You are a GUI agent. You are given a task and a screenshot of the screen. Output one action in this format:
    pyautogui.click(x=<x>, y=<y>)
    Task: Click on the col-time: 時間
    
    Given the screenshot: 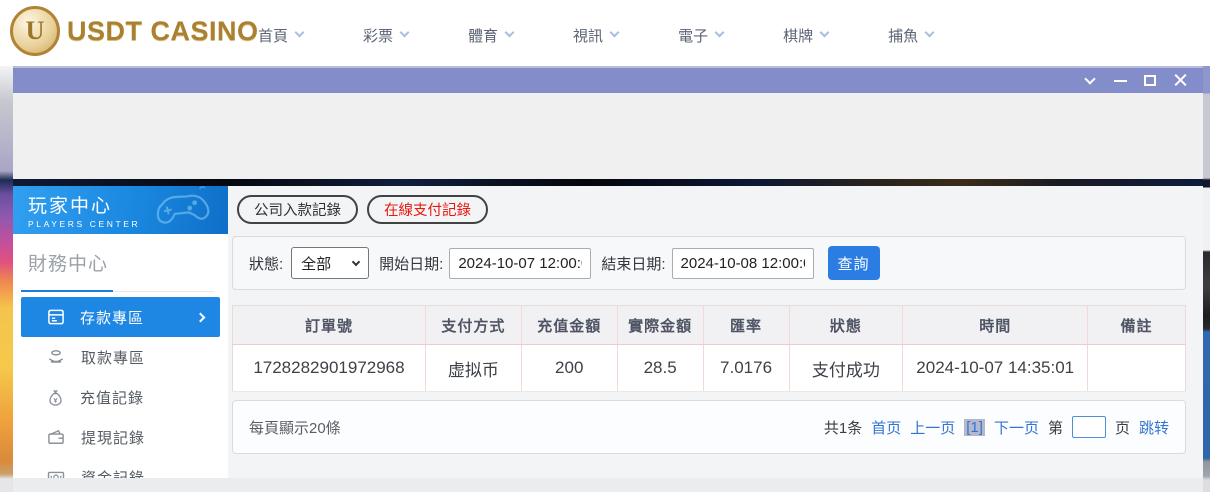 What is the action you would take?
    pyautogui.click(x=995, y=325)
    